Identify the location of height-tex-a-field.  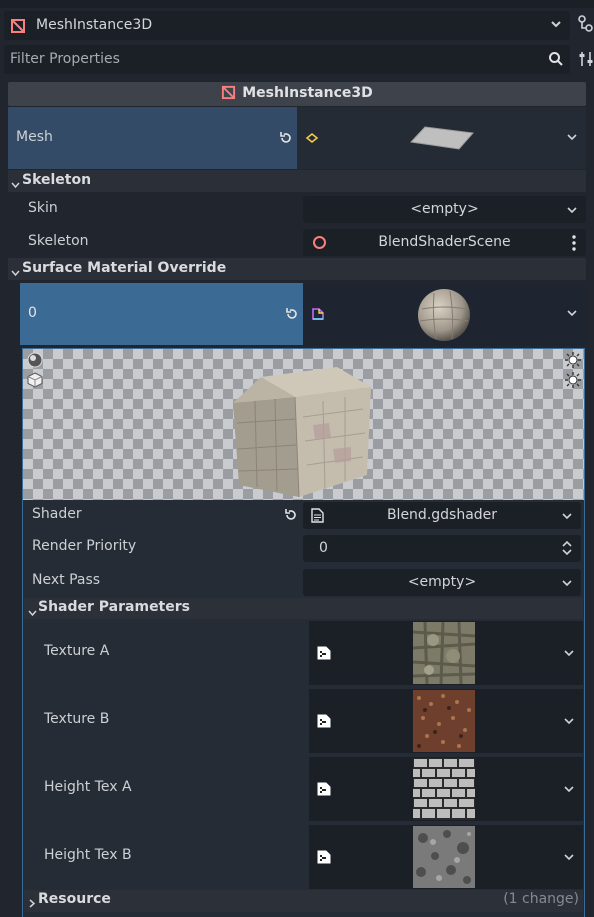
(446, 789).